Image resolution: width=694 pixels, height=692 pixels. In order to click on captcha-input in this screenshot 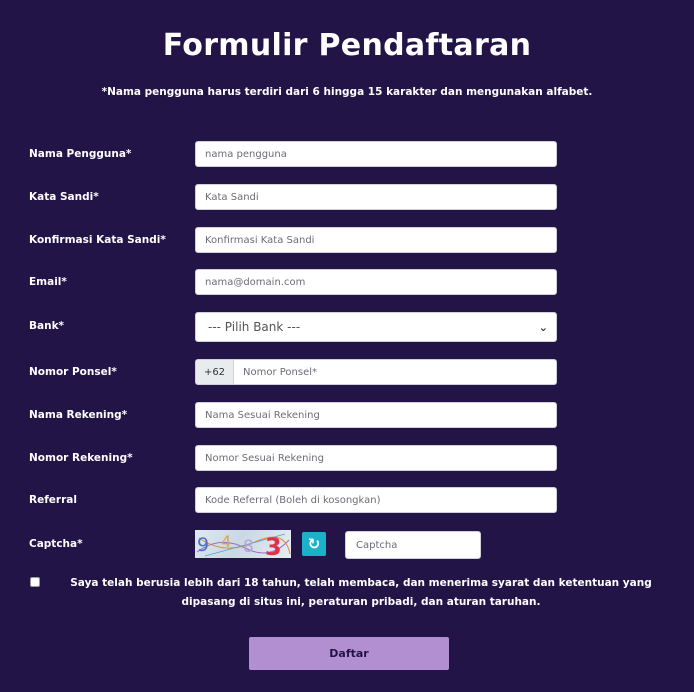, I will do `click(413, 545)`.